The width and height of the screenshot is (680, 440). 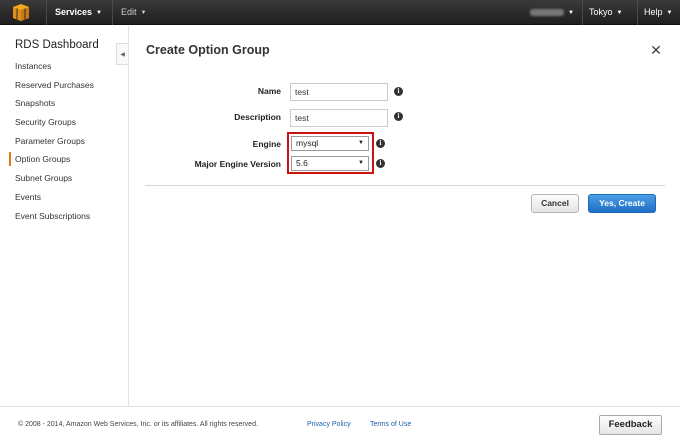 I want to click on sidebar-item-snapshots: Snapshots, so click(x=32, y=103).